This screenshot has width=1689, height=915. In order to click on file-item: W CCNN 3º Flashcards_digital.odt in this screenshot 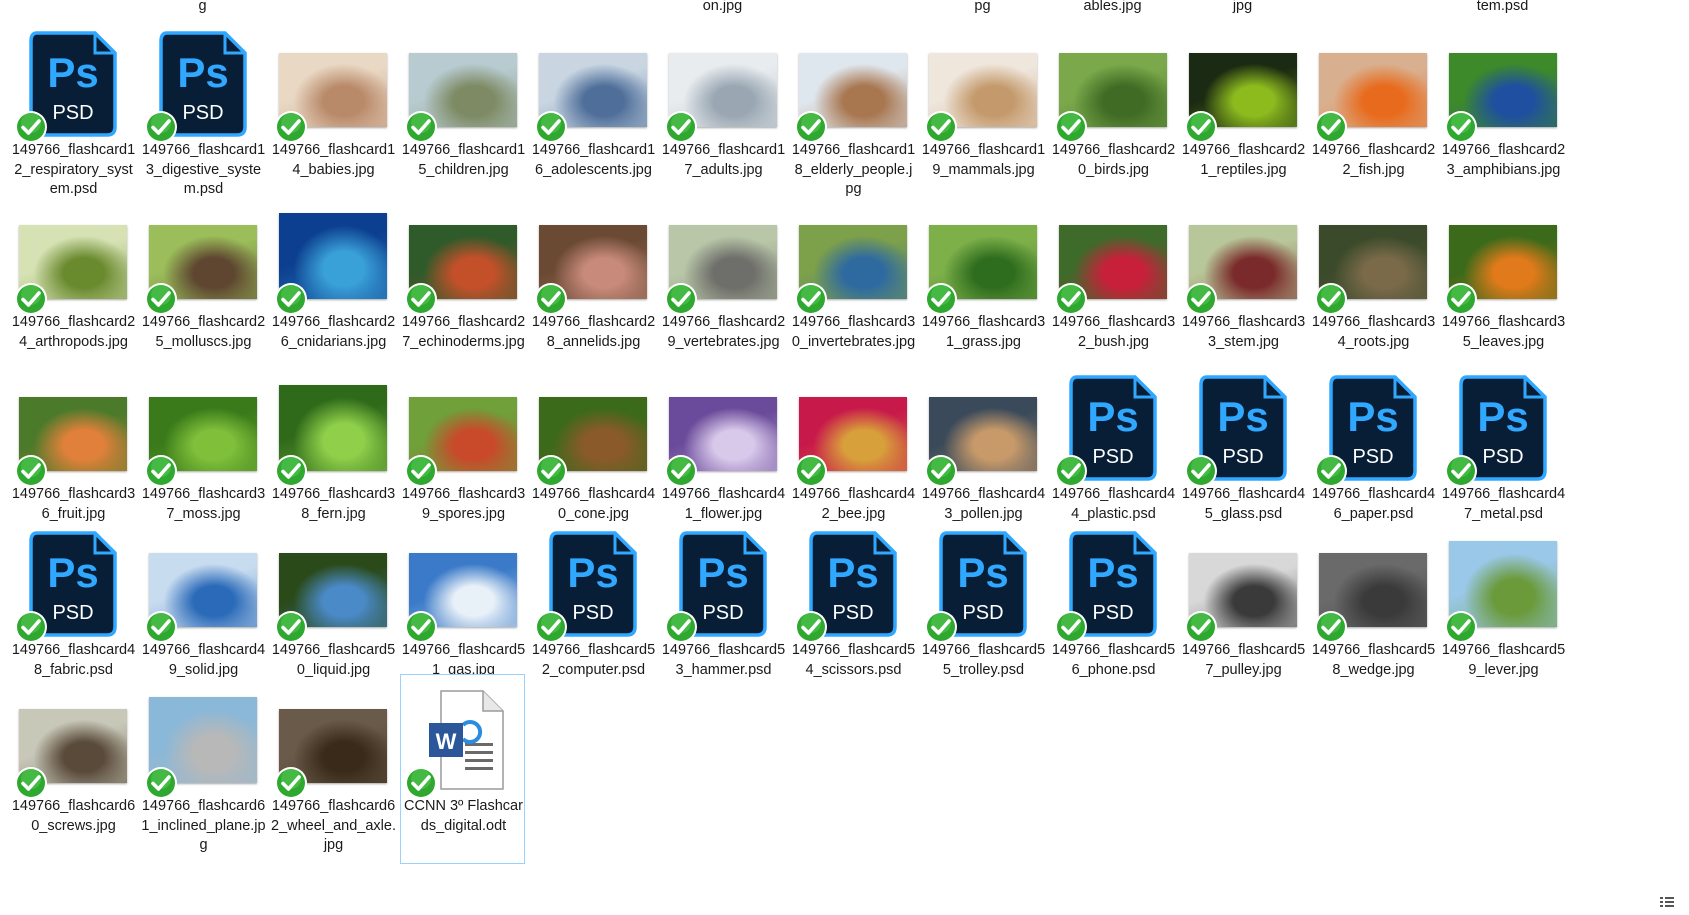, I will do `click(462, 769)`.